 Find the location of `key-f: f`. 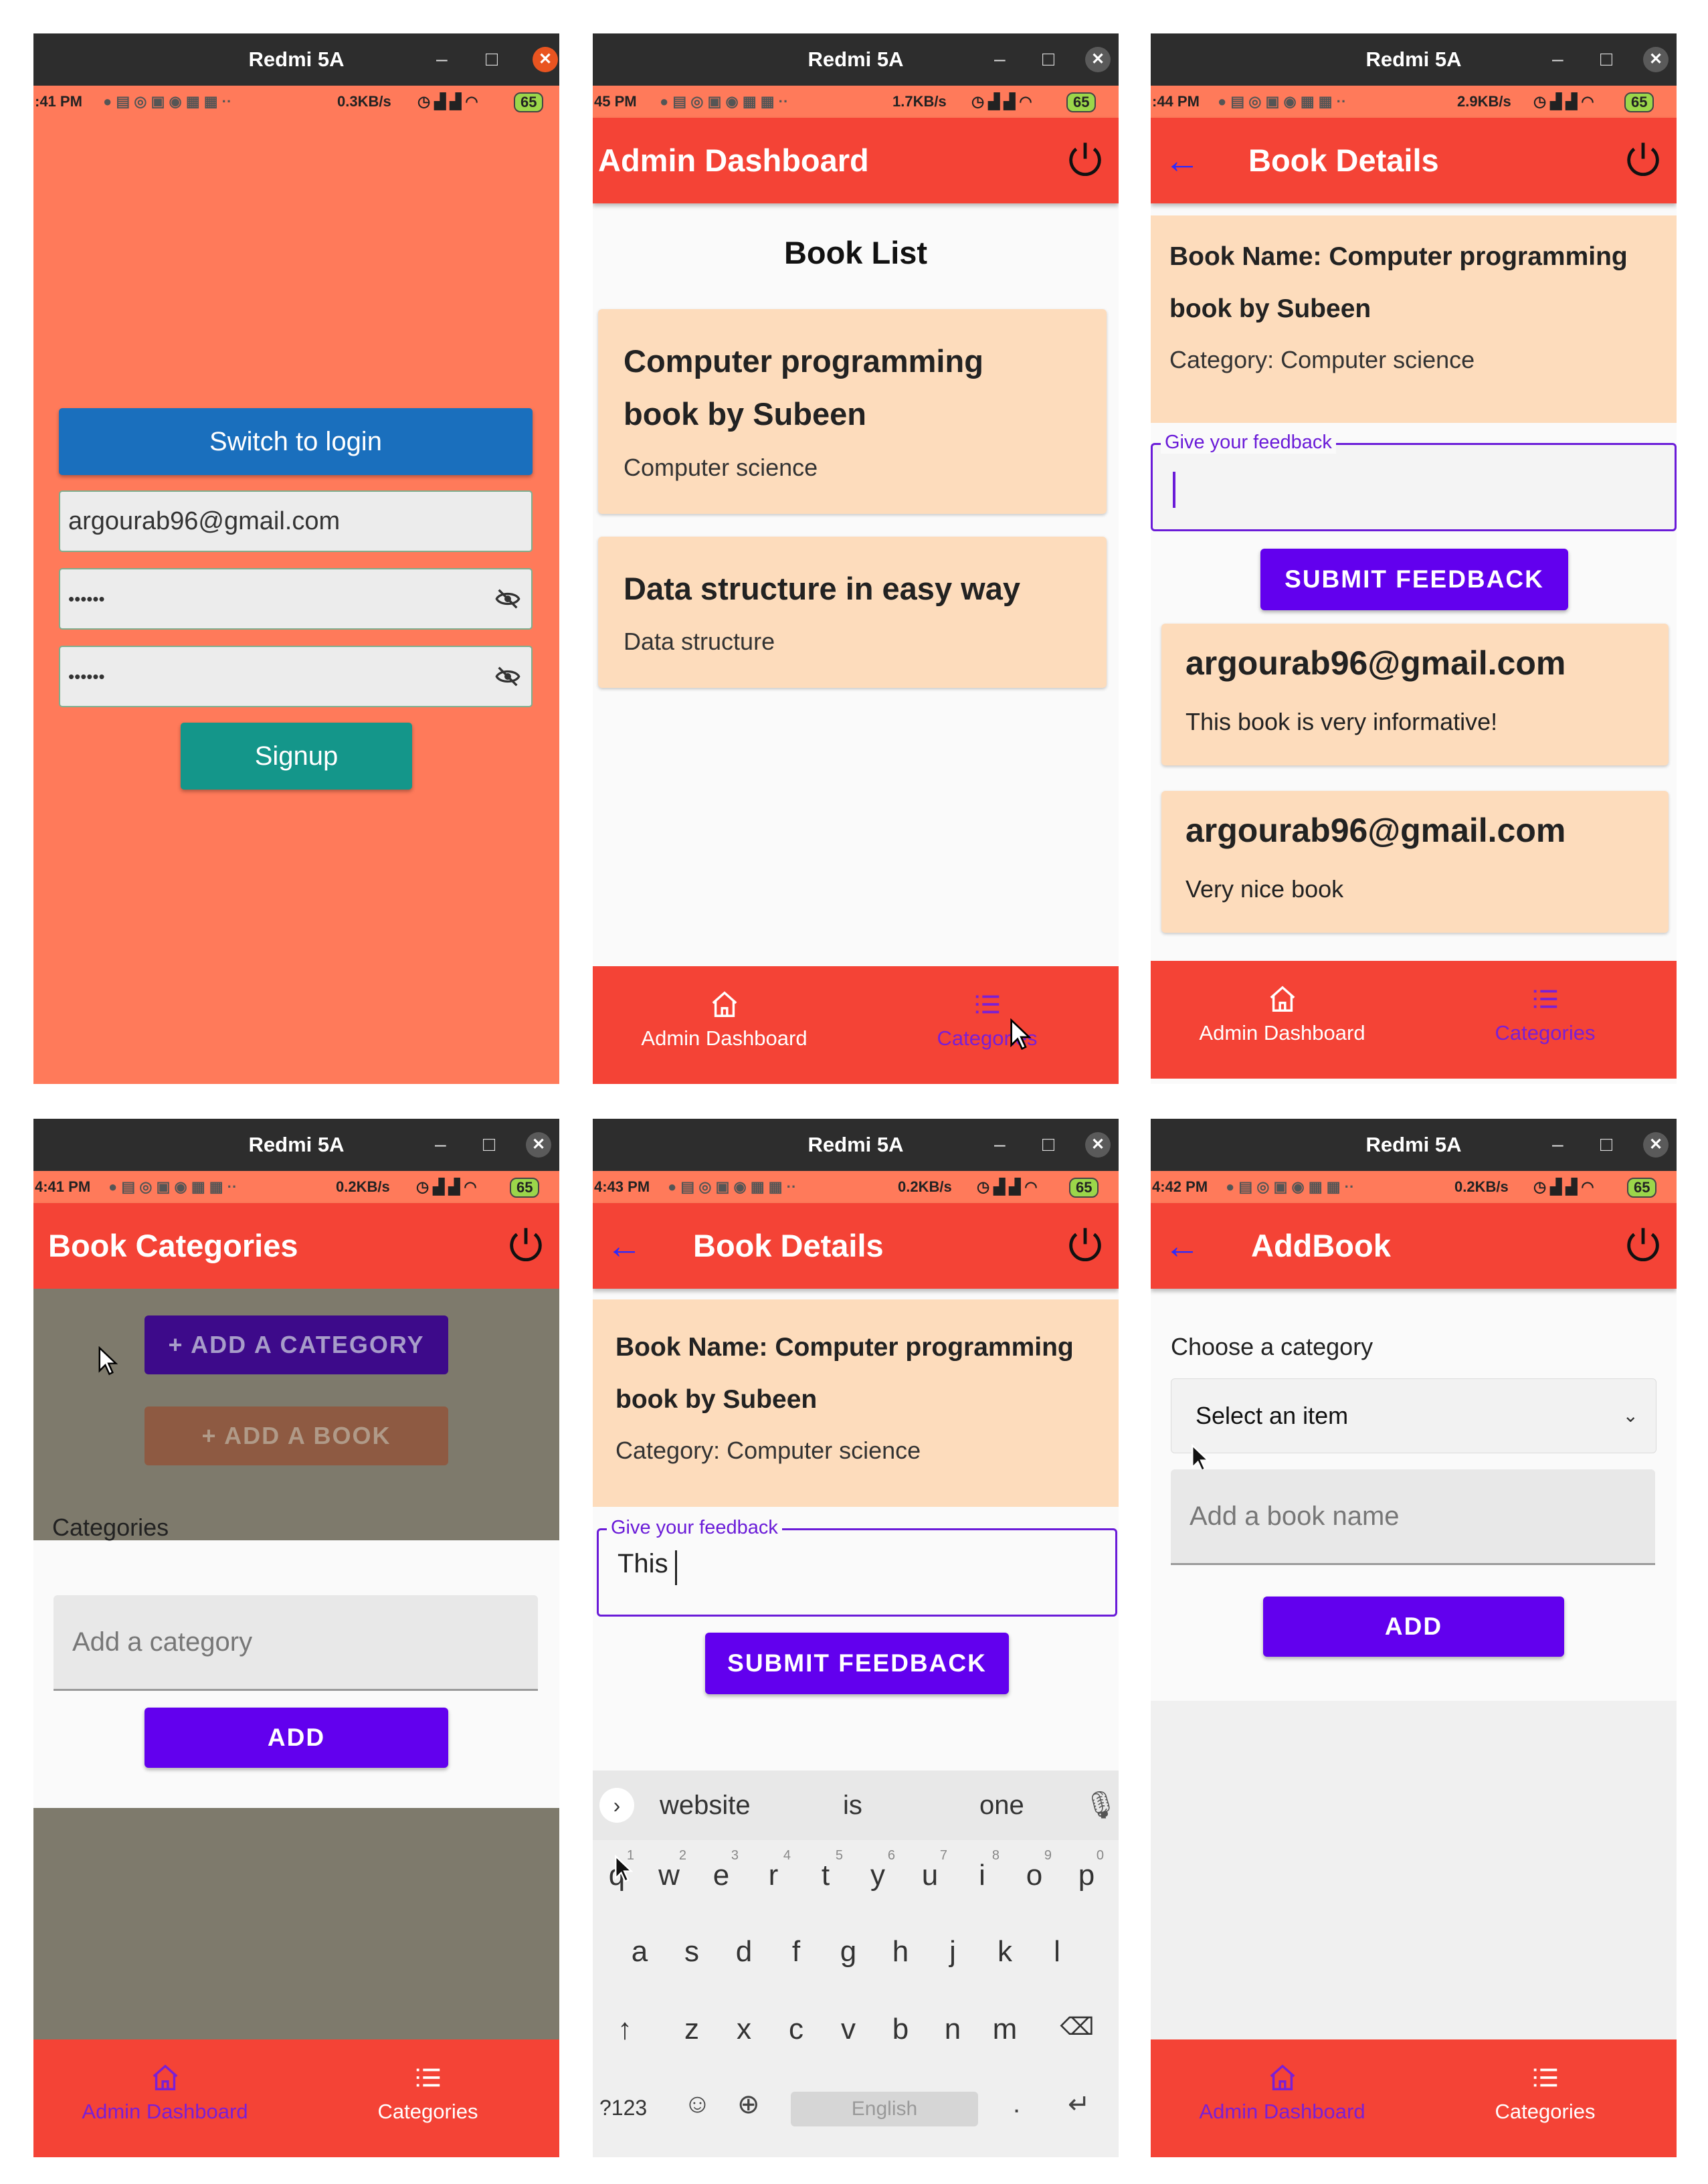

key-f: f is located at coordinates (796, 1952).